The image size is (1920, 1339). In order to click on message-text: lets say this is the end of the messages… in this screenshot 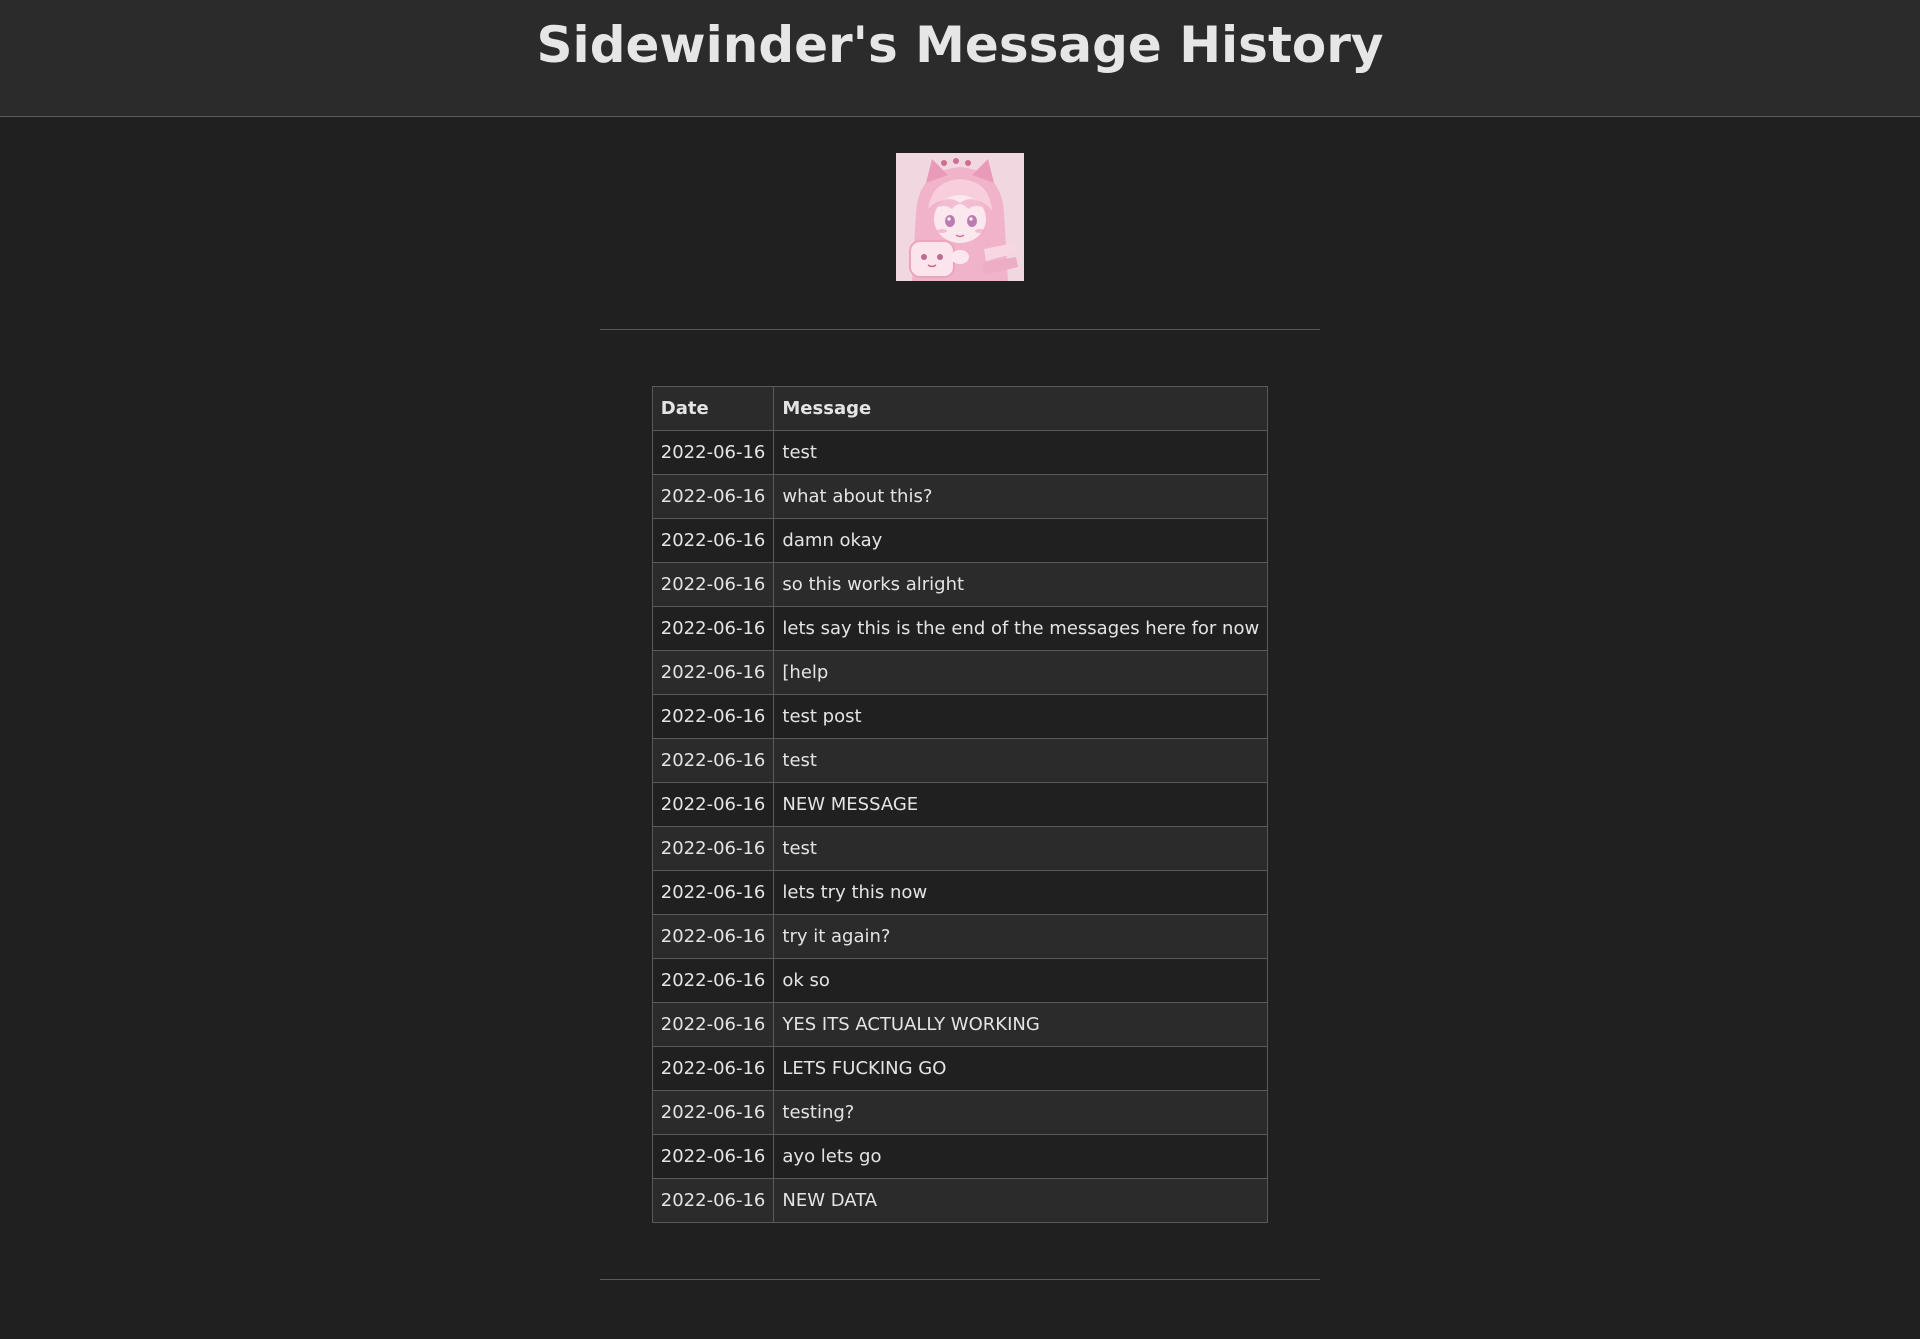, I will do `click(1021, 628)`.